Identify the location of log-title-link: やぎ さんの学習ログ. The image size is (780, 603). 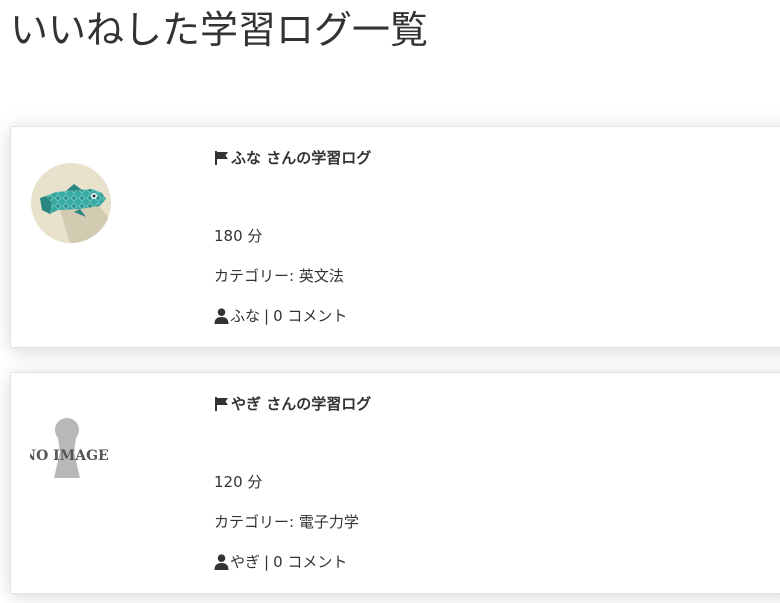
(292, 403).